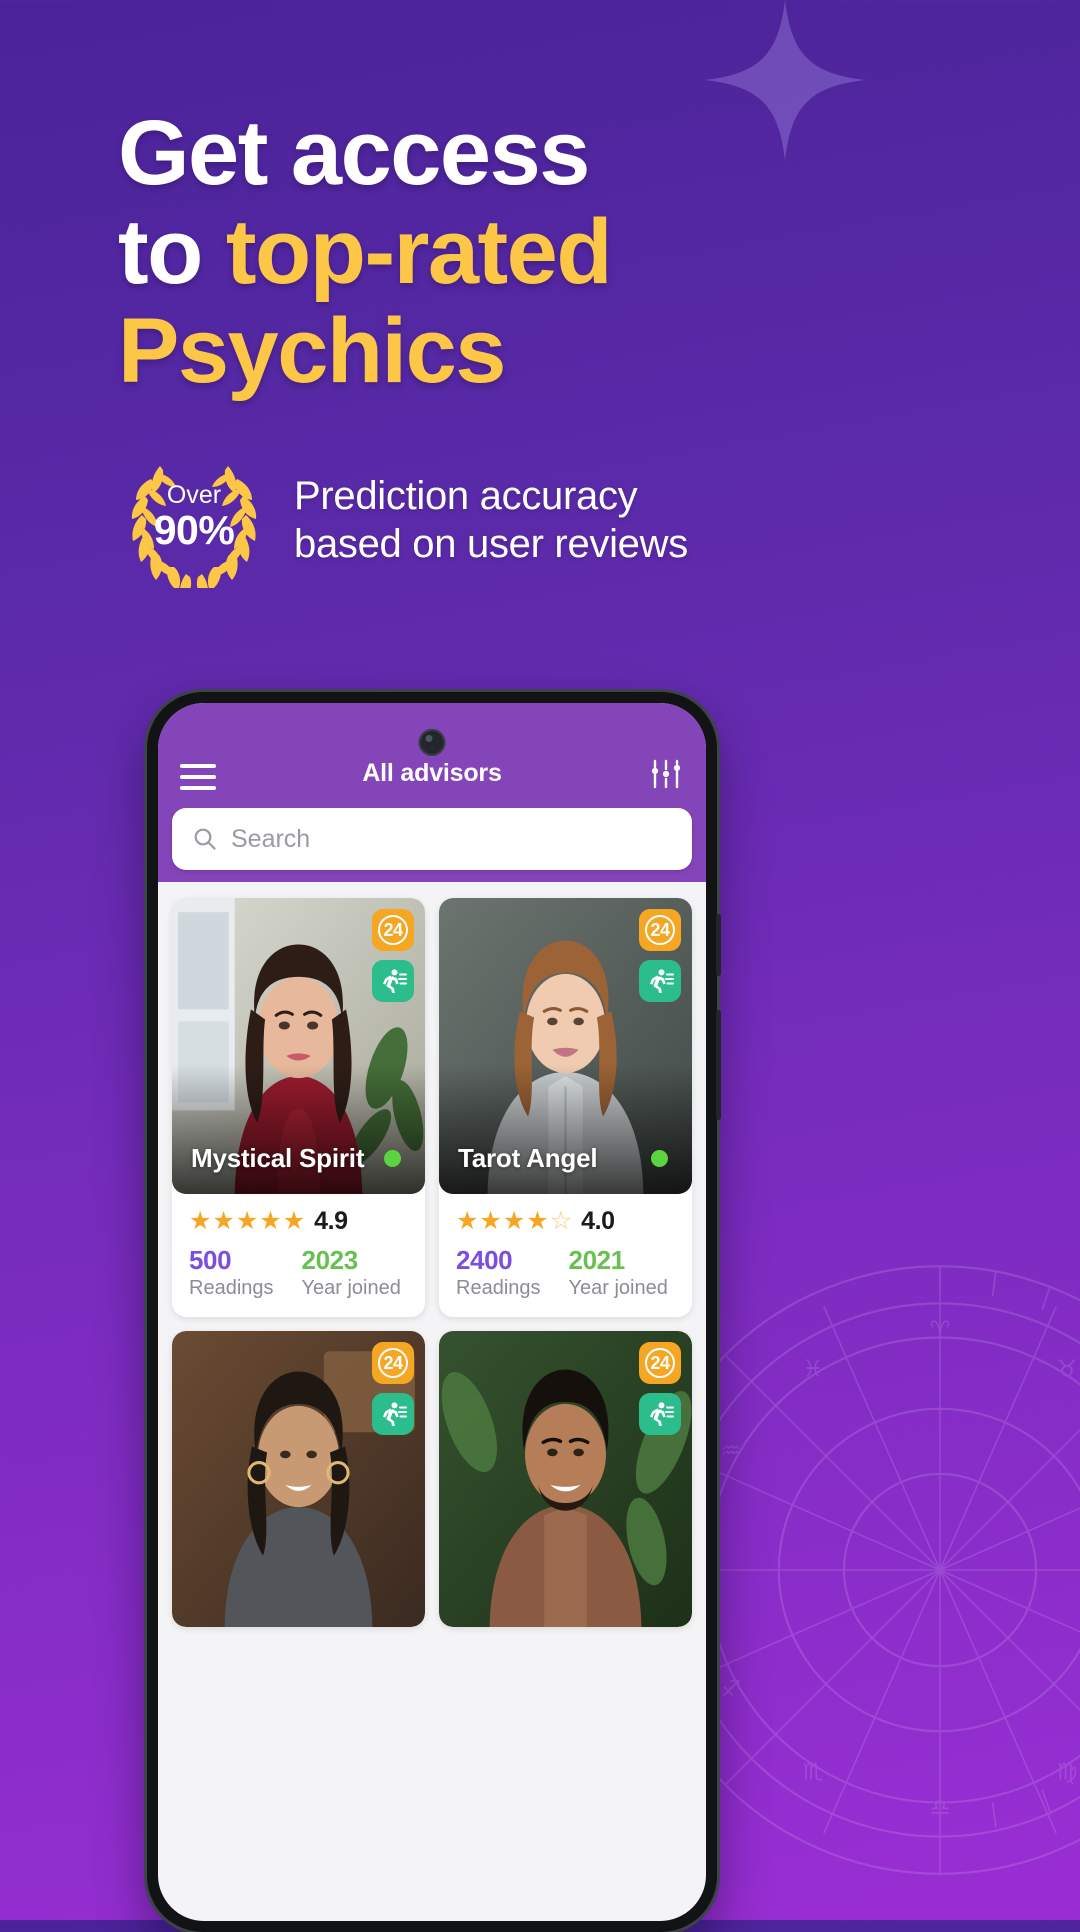  I want to click on year-joined-stat: 2023 Year joined, so click(351, 1272).